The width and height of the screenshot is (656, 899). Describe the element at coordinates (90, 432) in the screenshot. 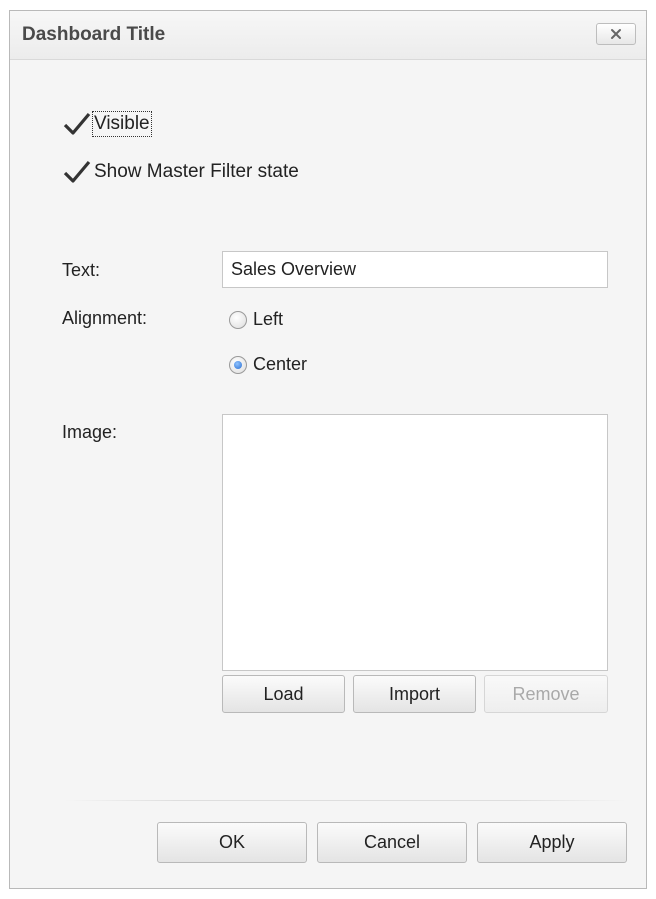

I see `image-label: Image:` at that location.